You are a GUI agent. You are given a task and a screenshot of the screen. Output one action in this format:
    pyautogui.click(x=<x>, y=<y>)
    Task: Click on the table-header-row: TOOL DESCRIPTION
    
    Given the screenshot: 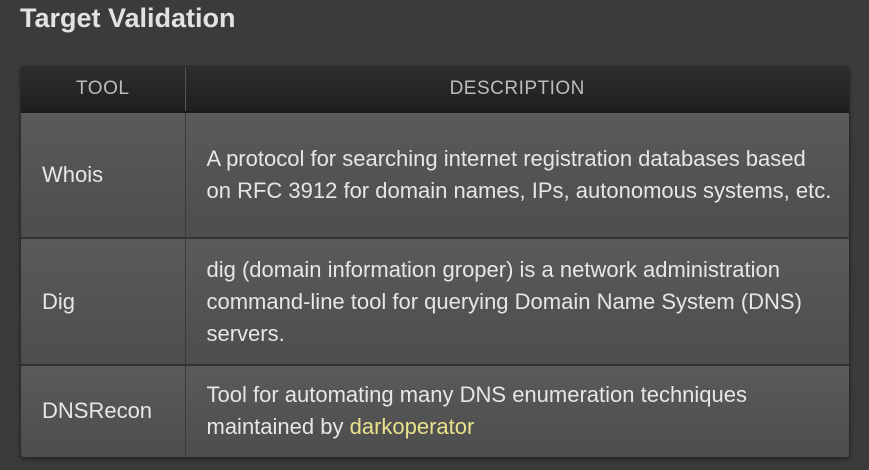 What is the action you would take?
    pyautogui.click(x=435, y=90)
    